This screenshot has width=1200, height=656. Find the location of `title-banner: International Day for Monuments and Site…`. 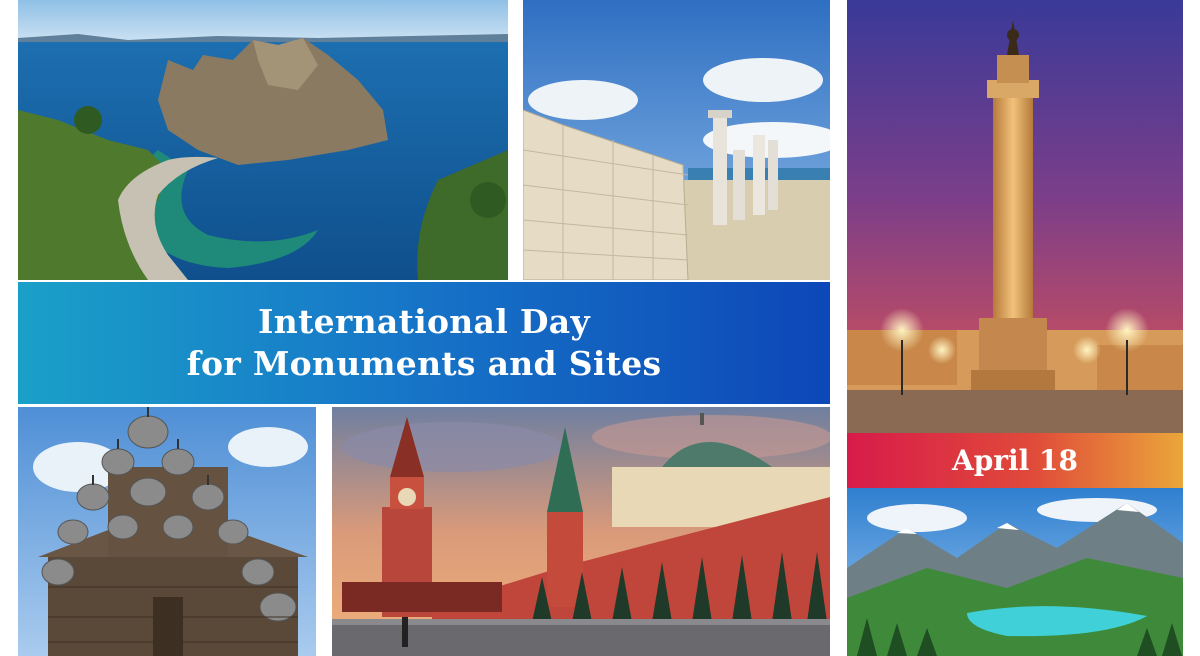

title-banner: International Day for Monuments and Site… is located at coordinates (424, 343).